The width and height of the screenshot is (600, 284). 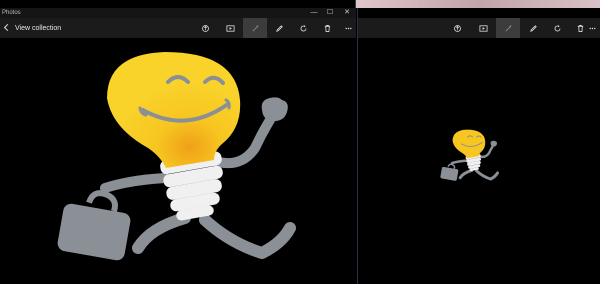 What do you see at coordinates (11, 13) in the screenshot?
I see `window-title: Photos` at bounding box center [11, 13].